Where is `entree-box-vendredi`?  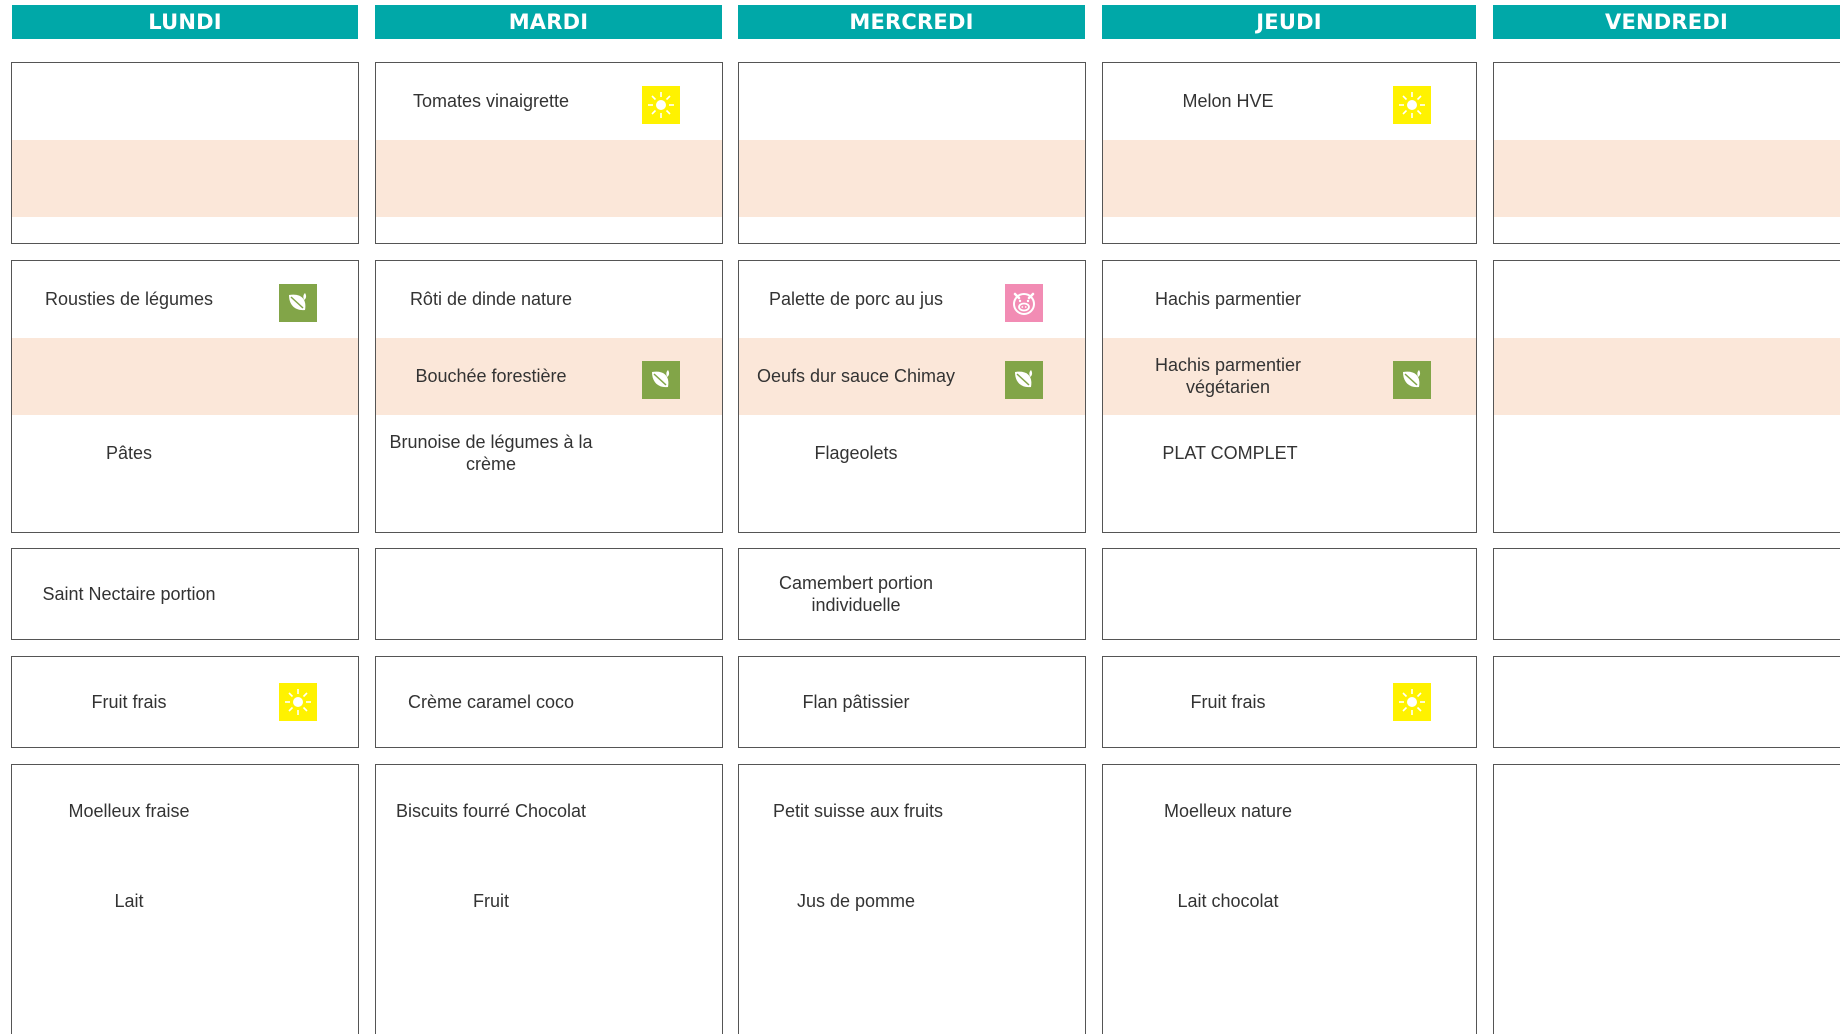
entree-box-vendredi is located at coordinates (1666, 153).